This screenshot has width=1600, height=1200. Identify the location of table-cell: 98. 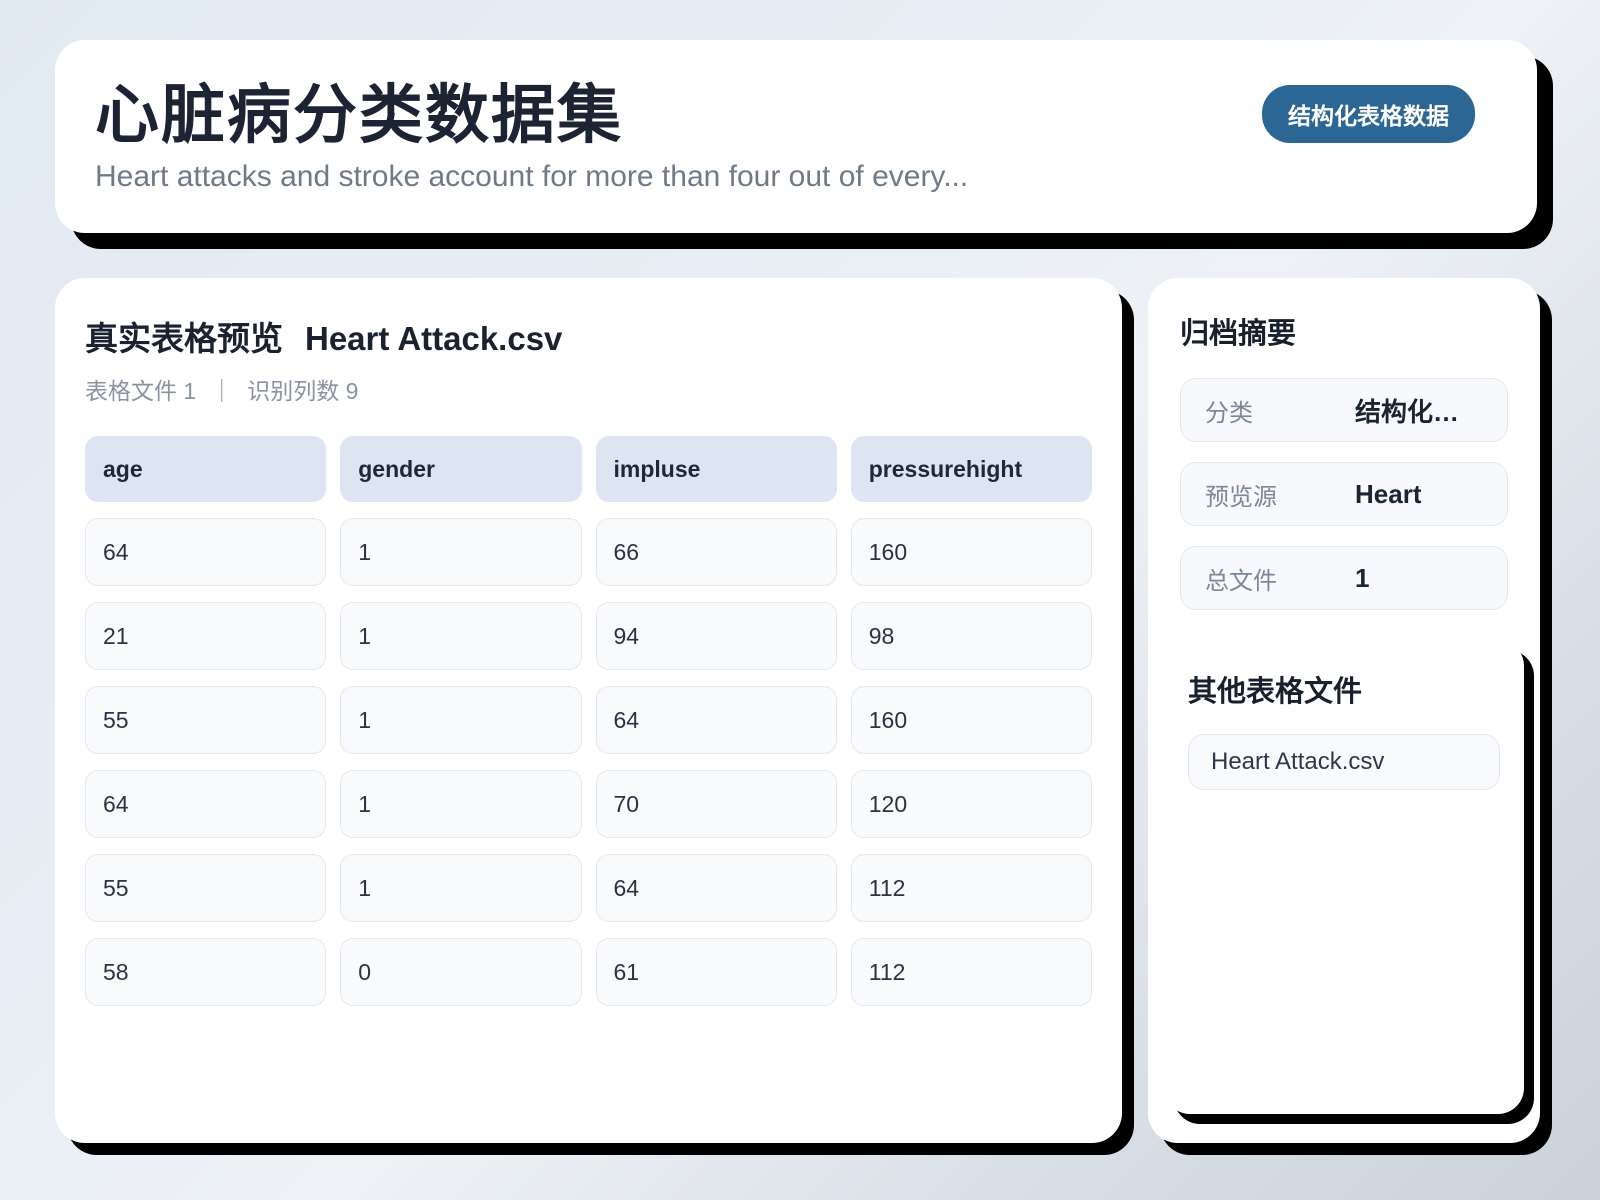
(971, 636).